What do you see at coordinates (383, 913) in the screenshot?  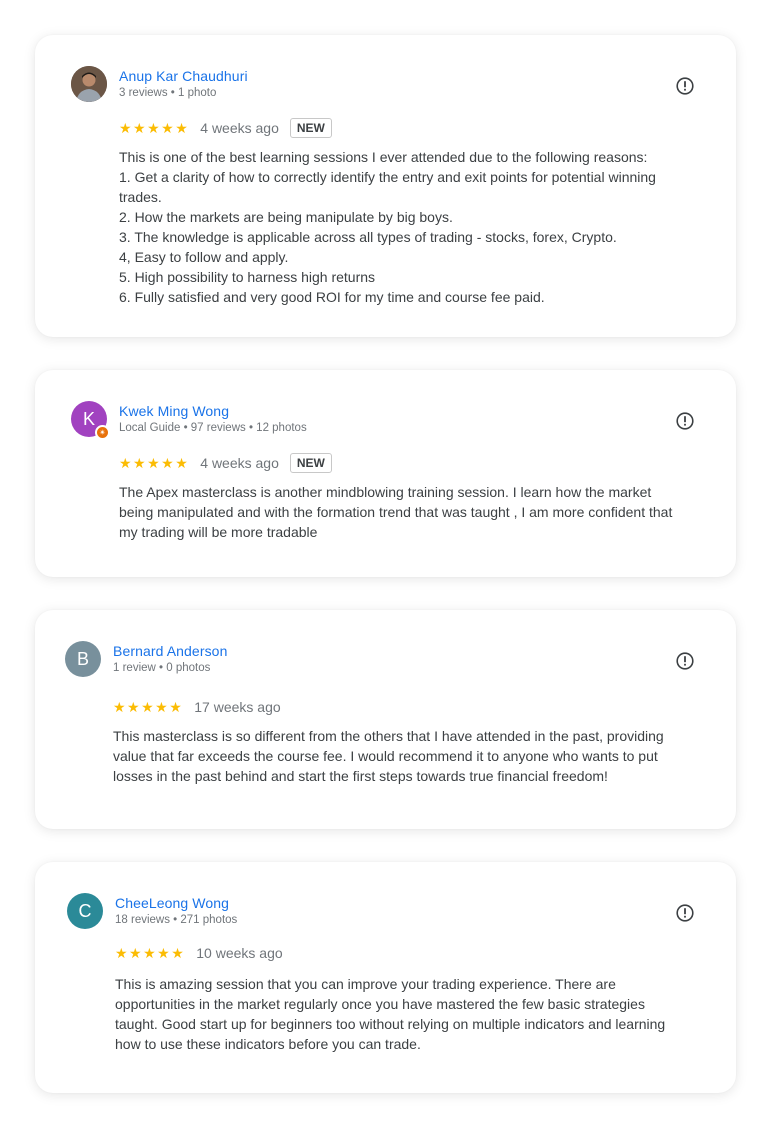 I see `review-header: C CheeLeong Wong 18 reviews • 271 photos` at bounding box center [383, 913].